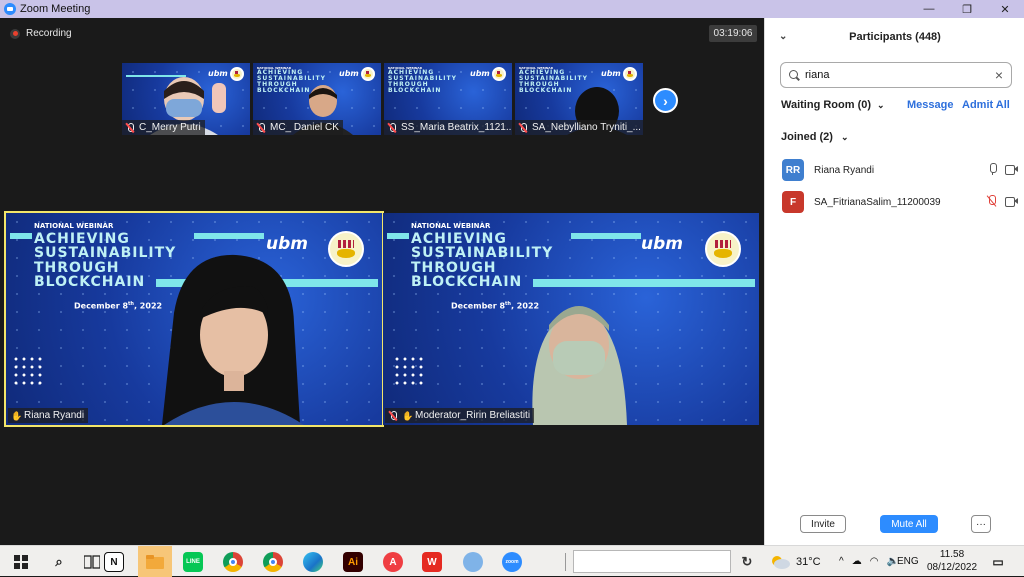 The height and width of the screenshot is (577, 1024). I want to click on tile-name-tag: ✋ Moderator_Ririn Breliastiti, so click(460, 415).